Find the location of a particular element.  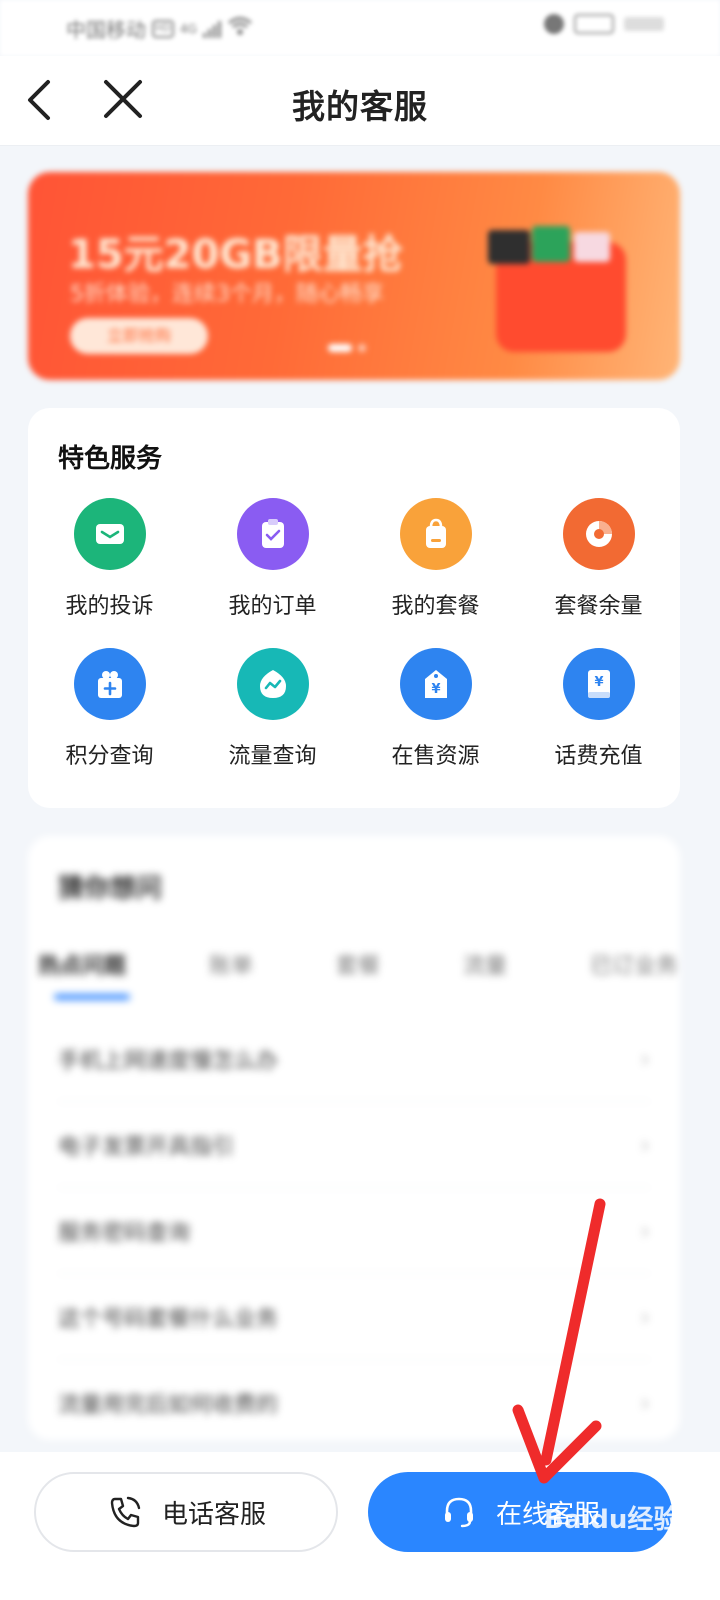

gift-box-dark is located at coordinates (509, 247).